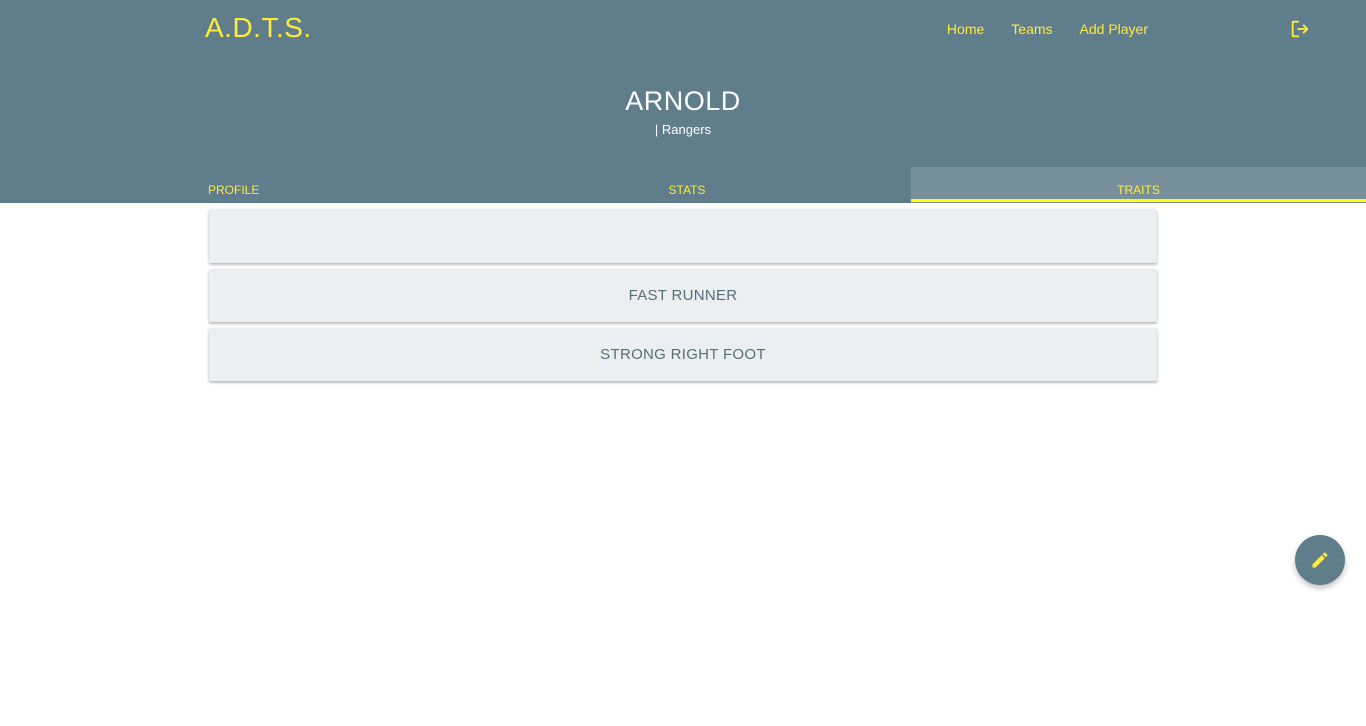  I want to click on top-nav: Home Teams Add Player, so click(1047, 29).